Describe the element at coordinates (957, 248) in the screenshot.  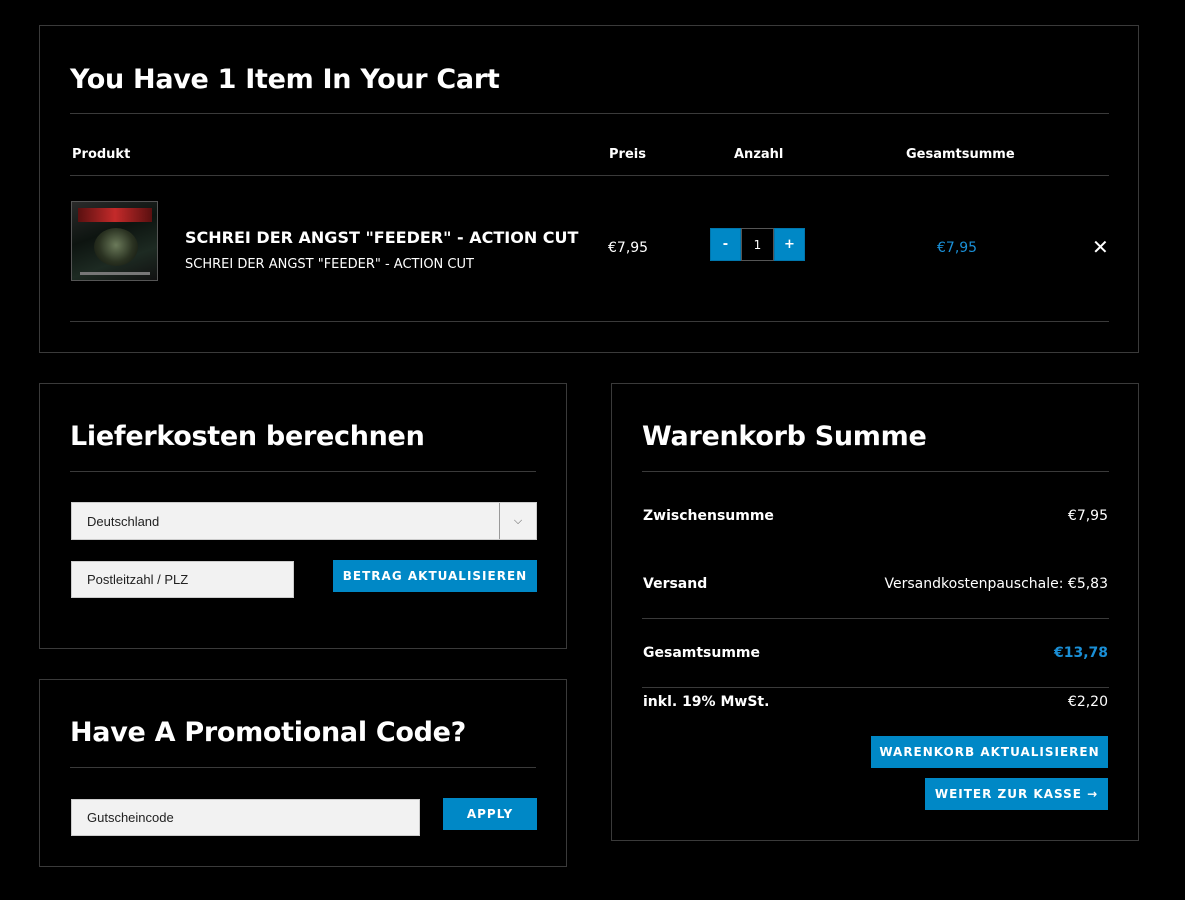
I see `item-line-total: €7,95` at that location.